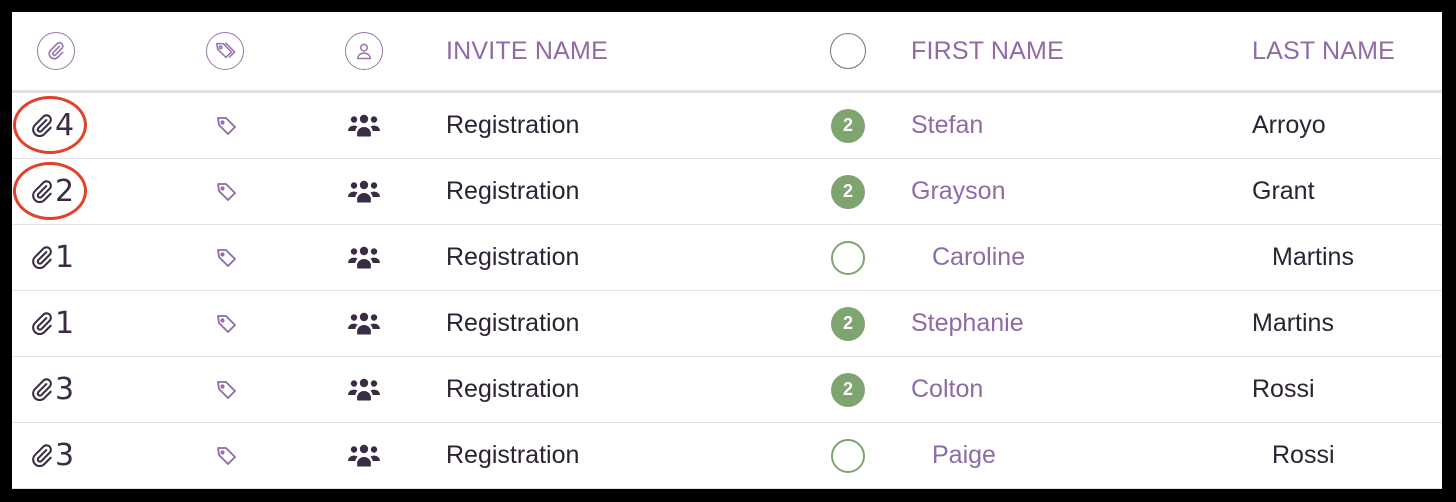  I want to click on header-tag-column, so click(225, 51).